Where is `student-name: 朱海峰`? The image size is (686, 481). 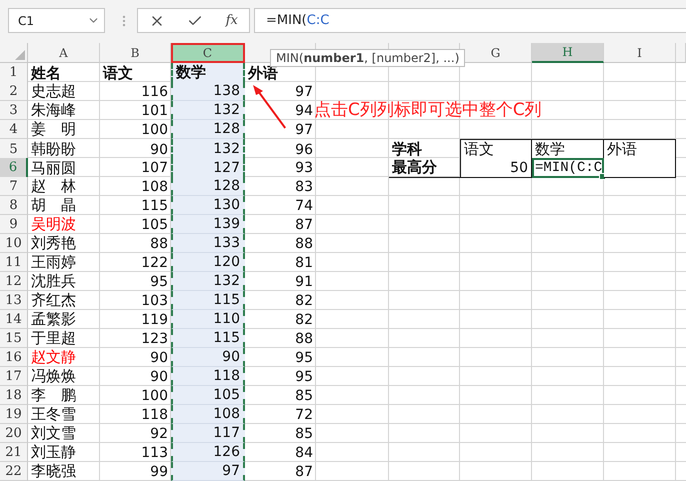
student-name: 朱海峰 is located at coordinates (53, 110).